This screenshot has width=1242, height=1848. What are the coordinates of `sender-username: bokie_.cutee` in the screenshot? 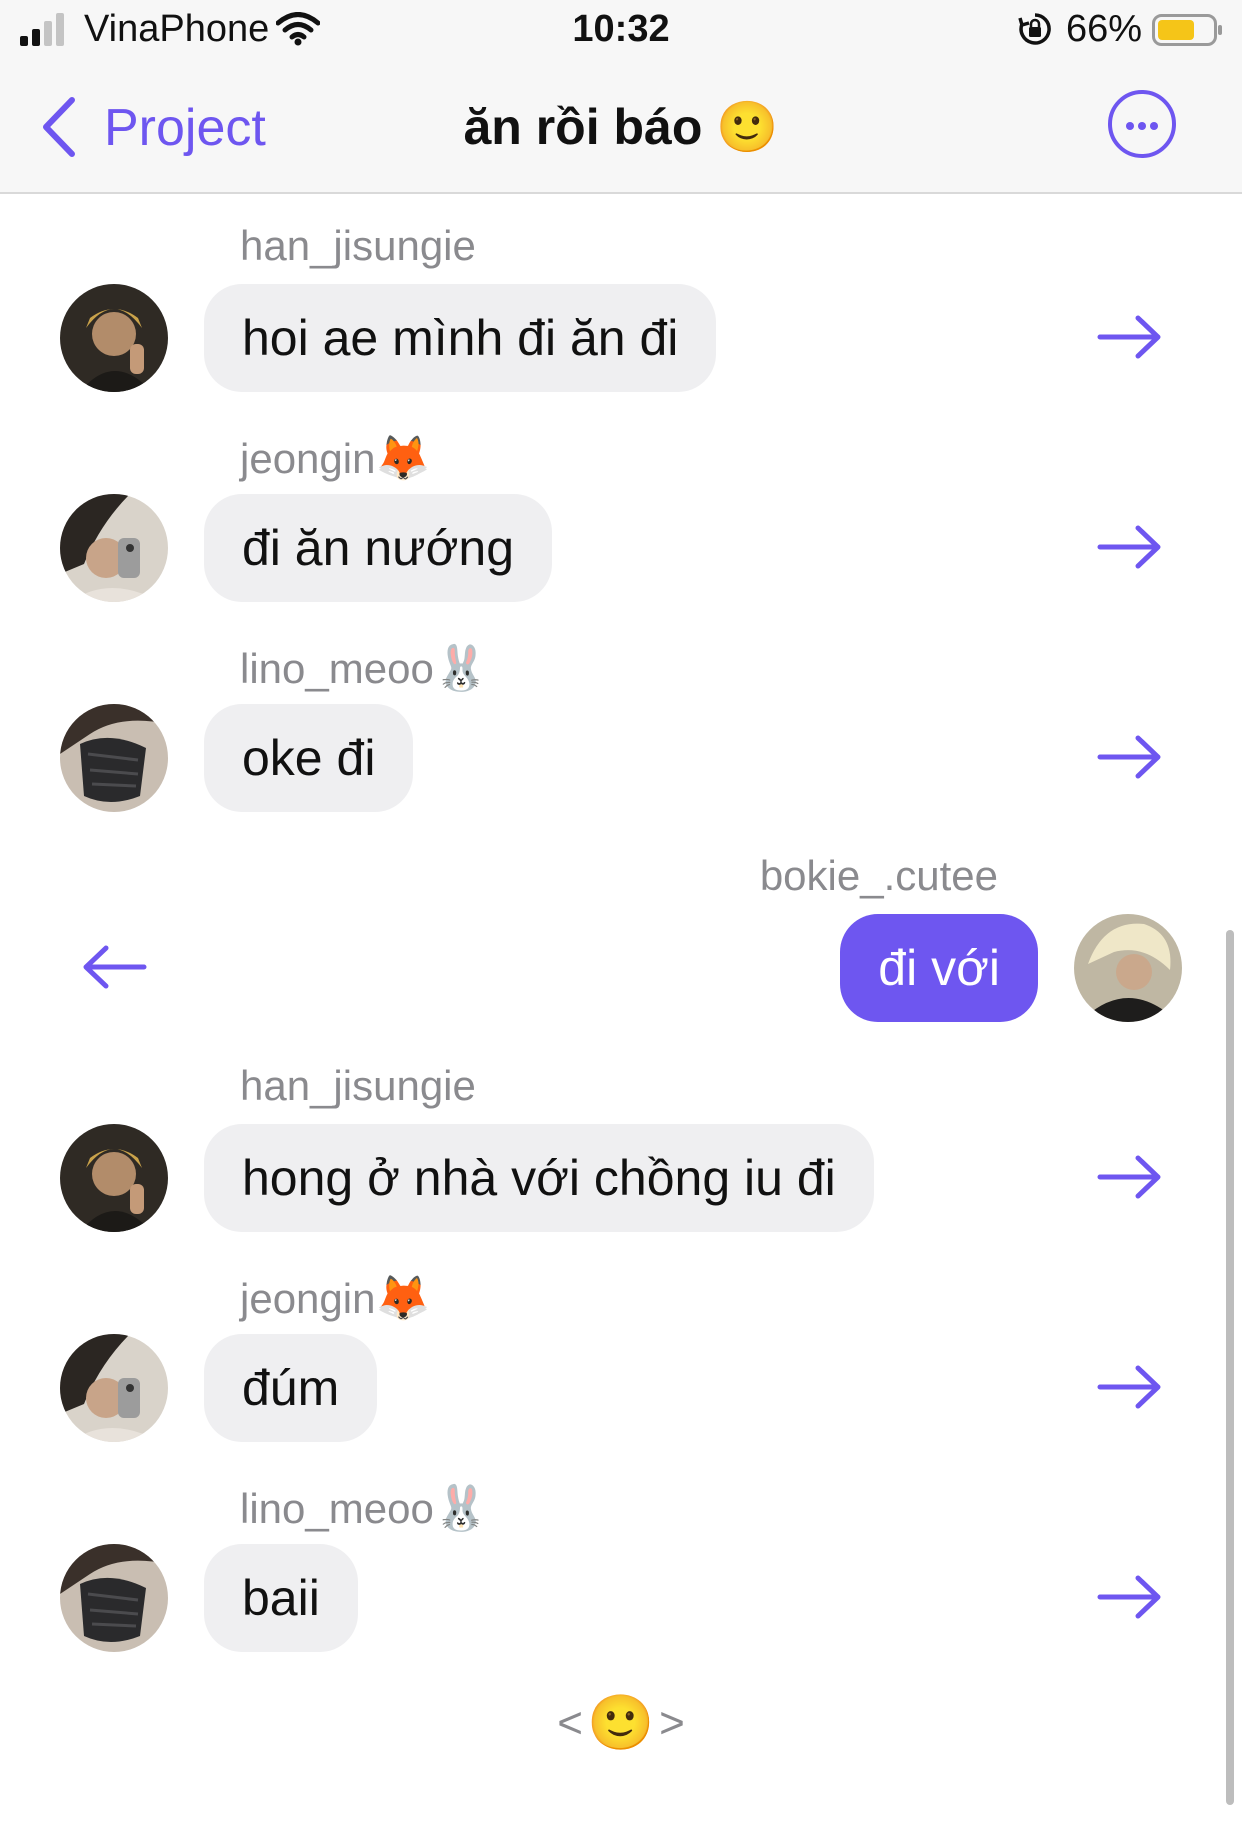 It's located at (878, 875).